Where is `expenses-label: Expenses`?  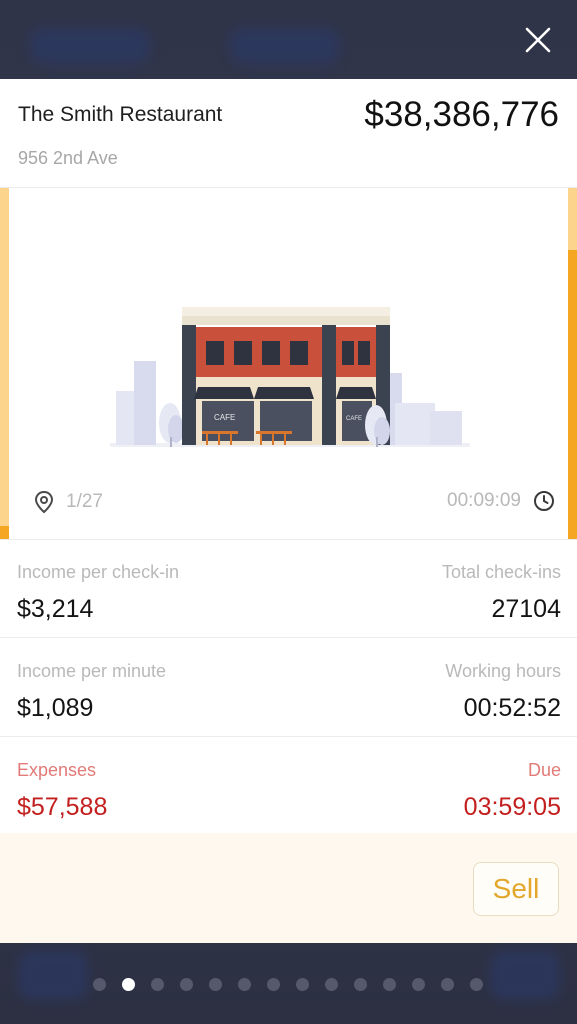
expenses-label: Expenses is located at coordinates (57, 770).